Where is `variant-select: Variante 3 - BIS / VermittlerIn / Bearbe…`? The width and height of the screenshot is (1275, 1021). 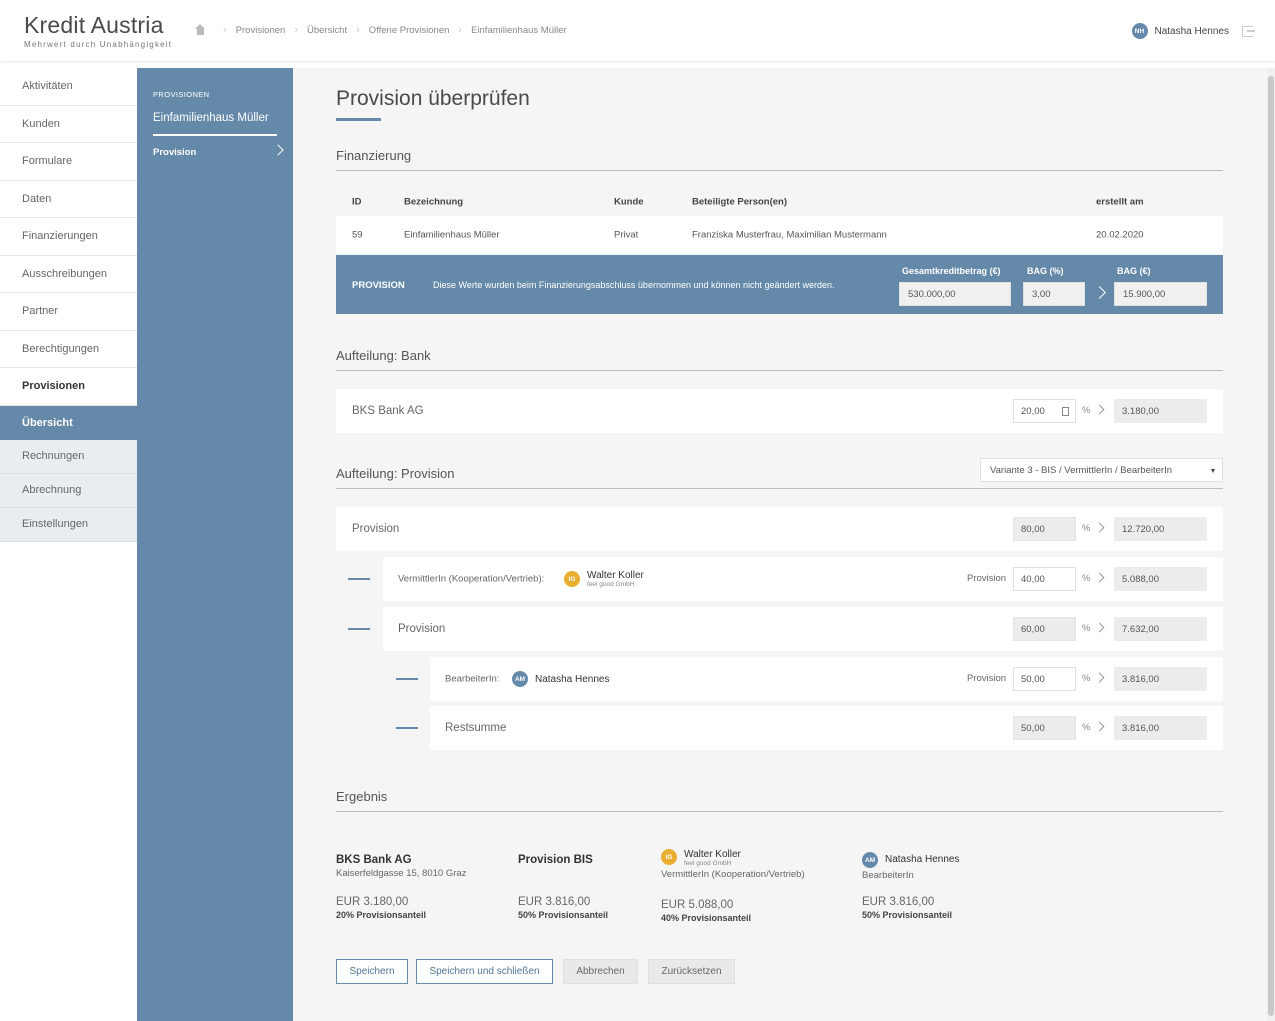 variant-select: Variante 3 - BIS / VermittlerIn / Bearbe… is located at coordinates (1101, 470).